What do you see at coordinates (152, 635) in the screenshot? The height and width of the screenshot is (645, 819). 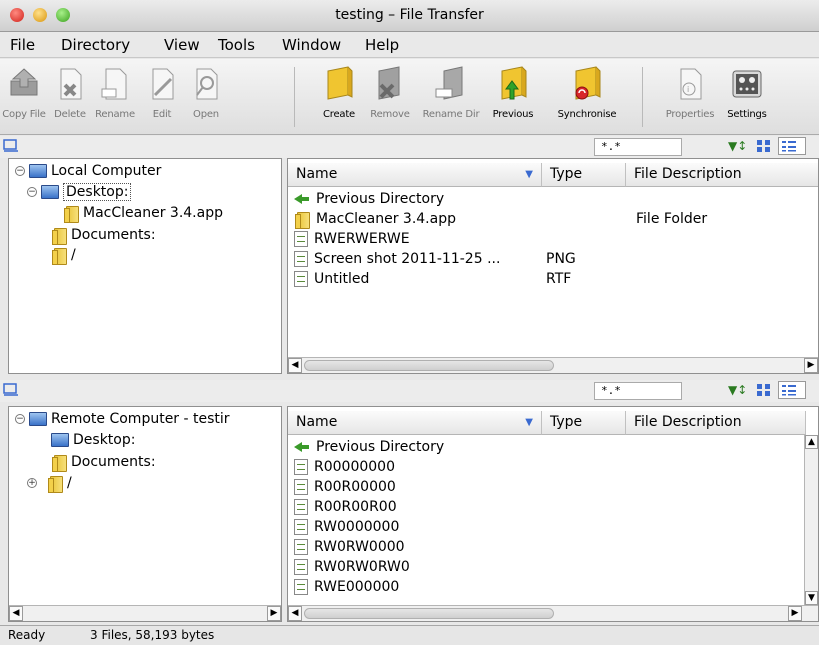 I see `status-summary: 3 Files, 58,193 bytes` at bounding box center [152, 635].